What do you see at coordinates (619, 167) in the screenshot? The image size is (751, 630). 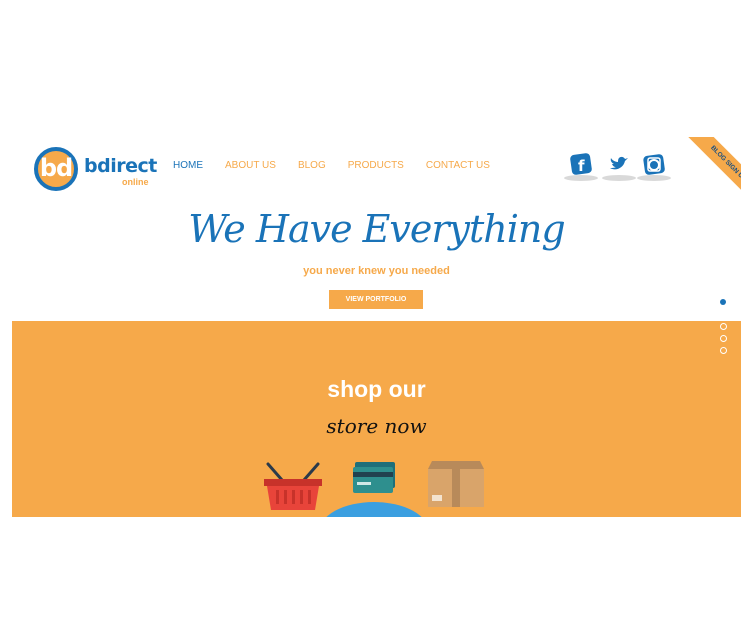 I see `twitter-icon` at bounding box center [619, 167].